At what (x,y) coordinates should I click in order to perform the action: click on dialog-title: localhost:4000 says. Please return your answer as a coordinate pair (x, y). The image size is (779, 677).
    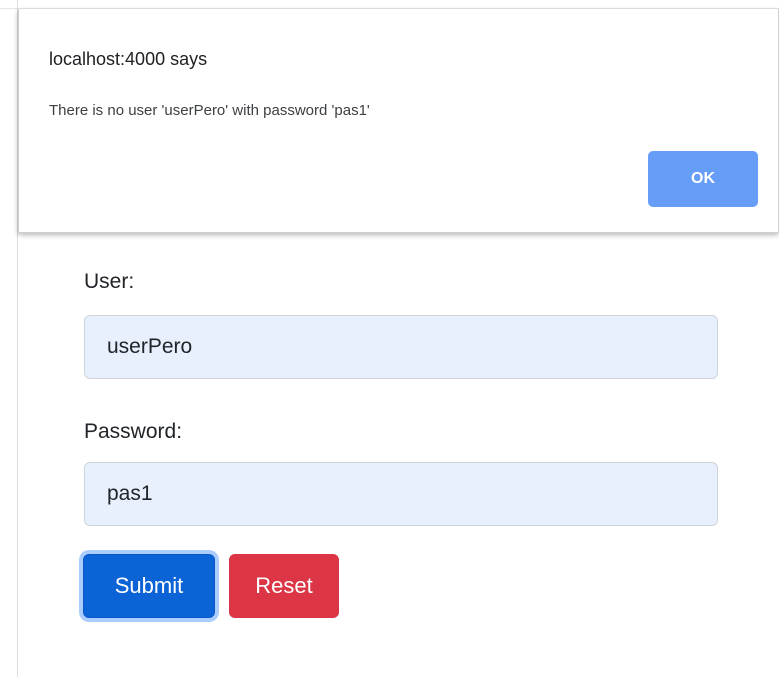
    Looking at the image, I should click on (128, 59).